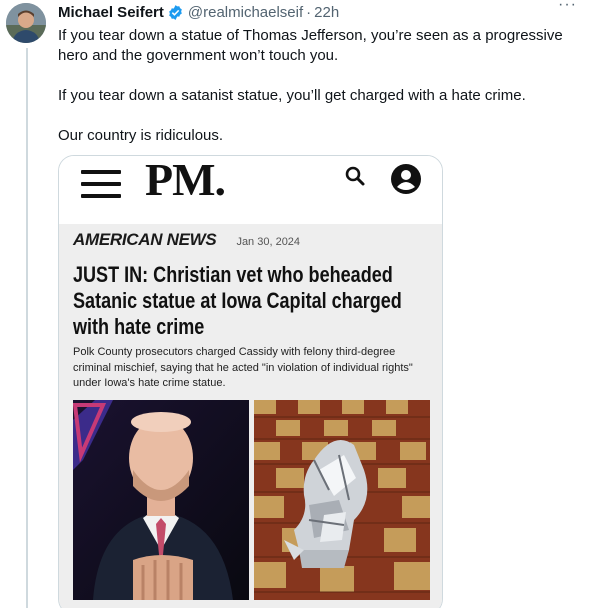  What do you see at coordinates (27, 328) in the screenshot?
I see `thread-line` at bounding box center [27, 328].